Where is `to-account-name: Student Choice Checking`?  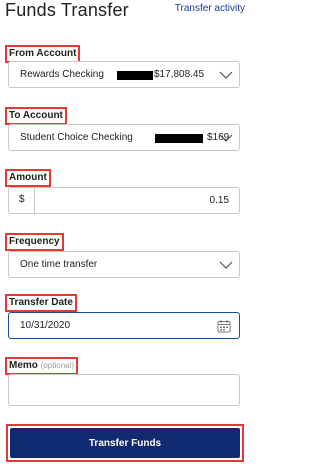 to-account-name: Student Choice Checking is located at coordinates (76, 137).